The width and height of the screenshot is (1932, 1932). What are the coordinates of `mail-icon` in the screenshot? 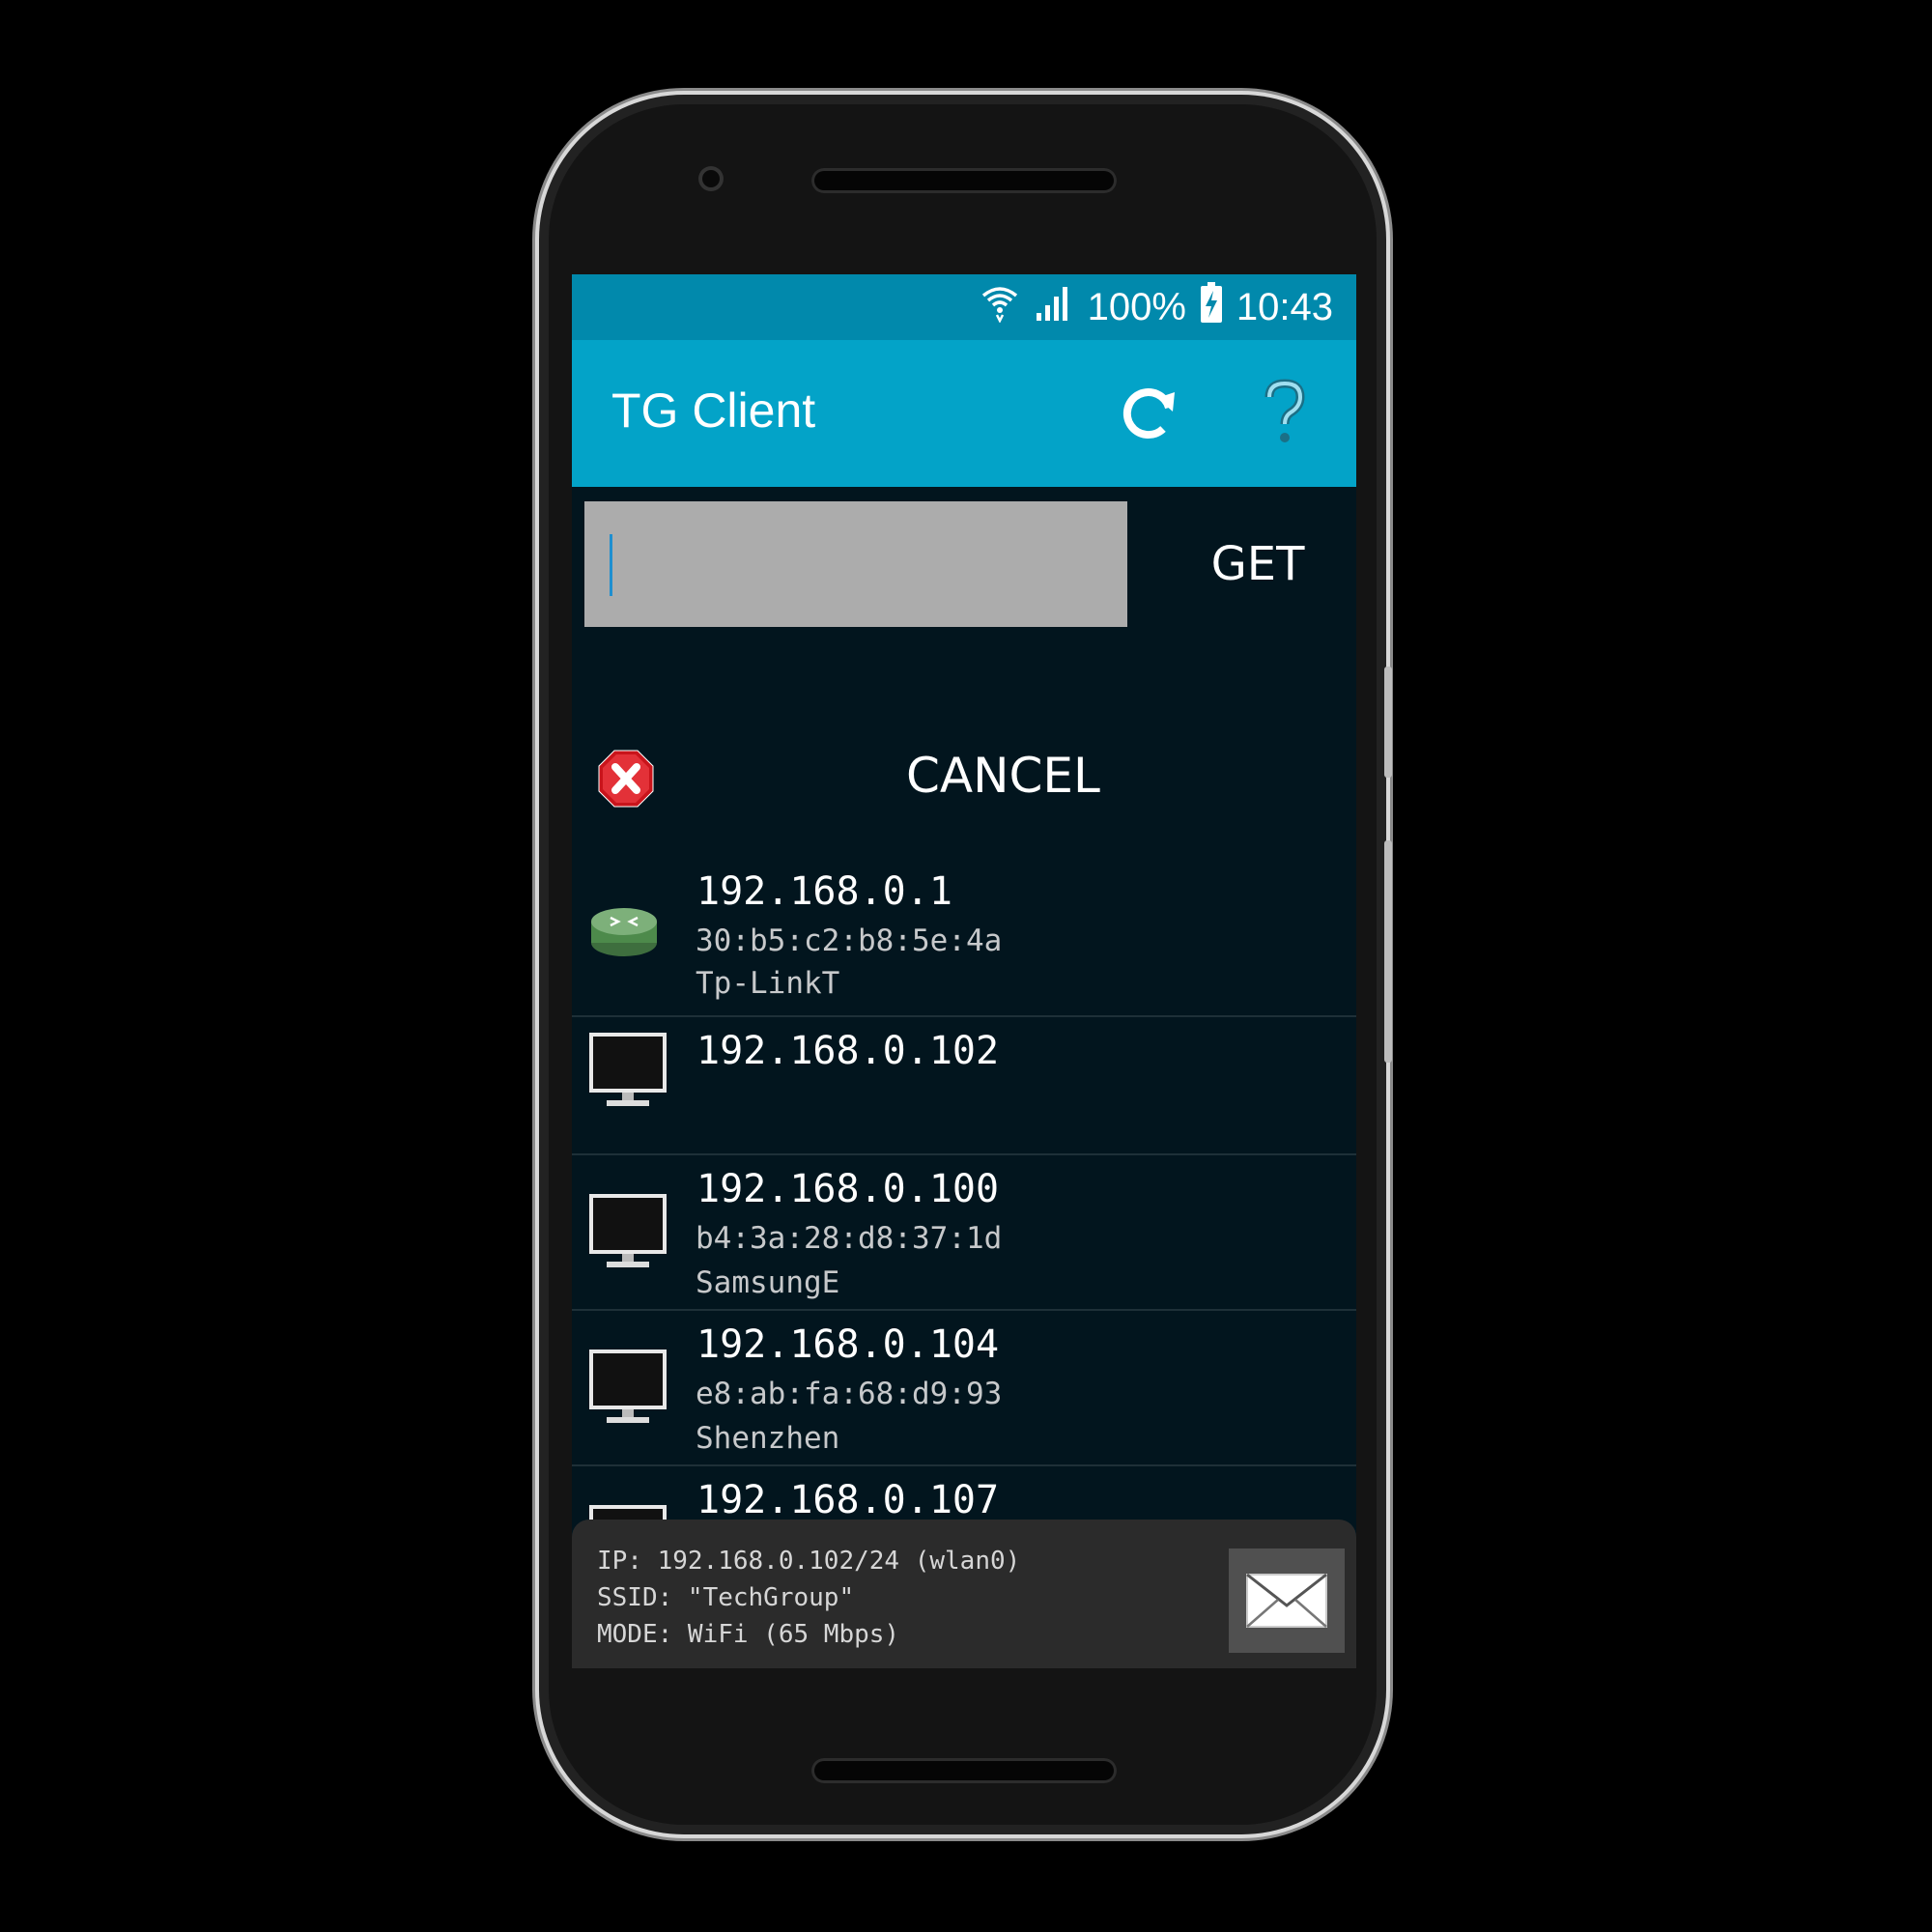 It's located at (1286, 1600).